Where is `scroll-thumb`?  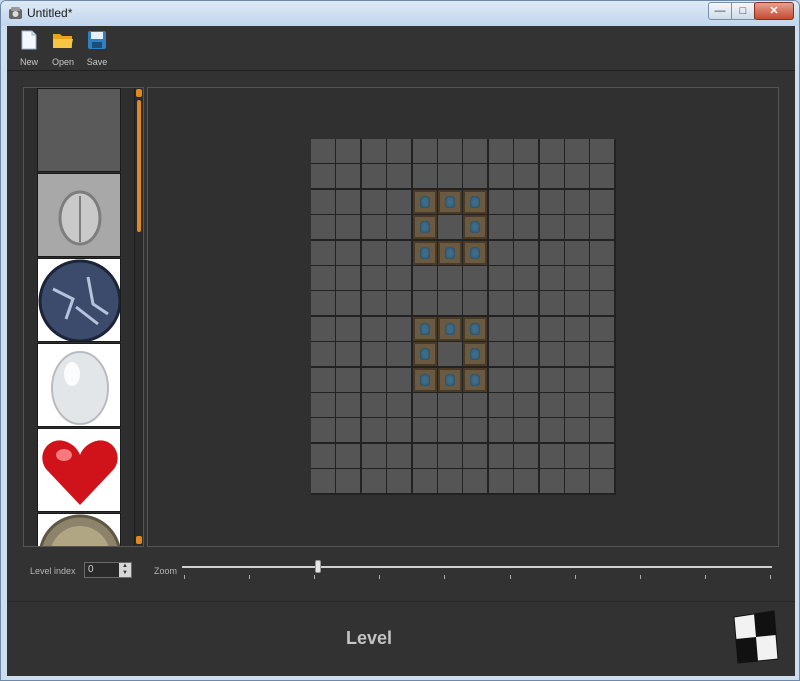
scroll-thumb is located at coordinates (139, 166).